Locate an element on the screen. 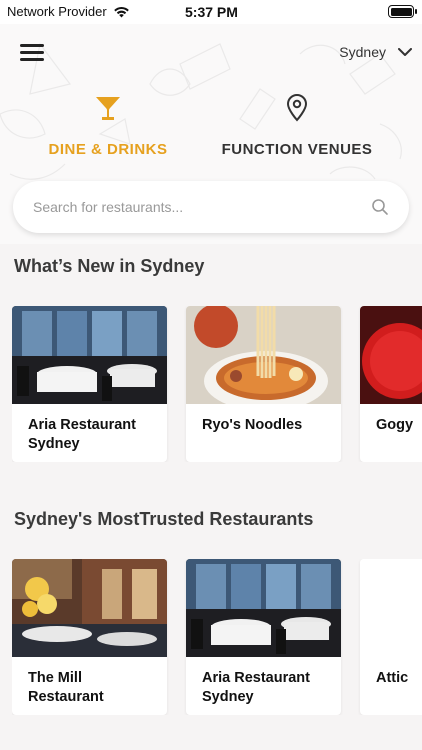 This screenshot has width=422, height=750. search-bar is located at coordinates (211, 207).